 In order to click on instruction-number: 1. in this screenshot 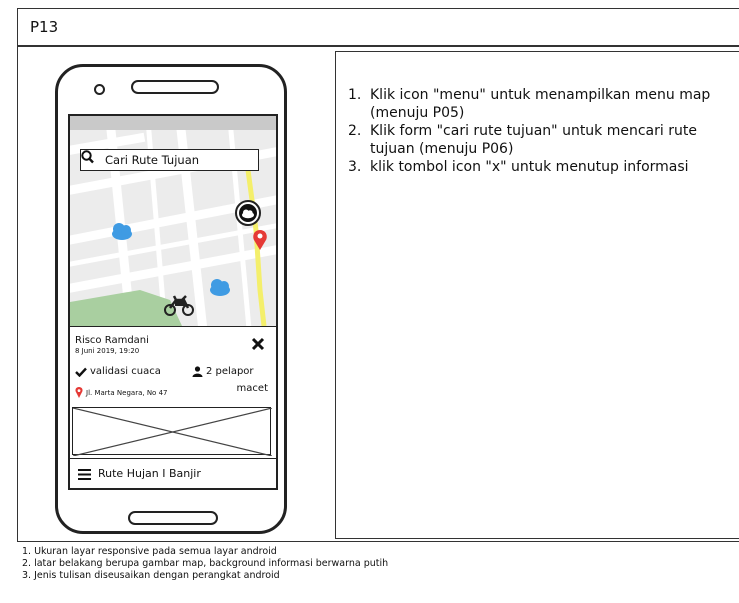, I will do `click(355, 95)`.